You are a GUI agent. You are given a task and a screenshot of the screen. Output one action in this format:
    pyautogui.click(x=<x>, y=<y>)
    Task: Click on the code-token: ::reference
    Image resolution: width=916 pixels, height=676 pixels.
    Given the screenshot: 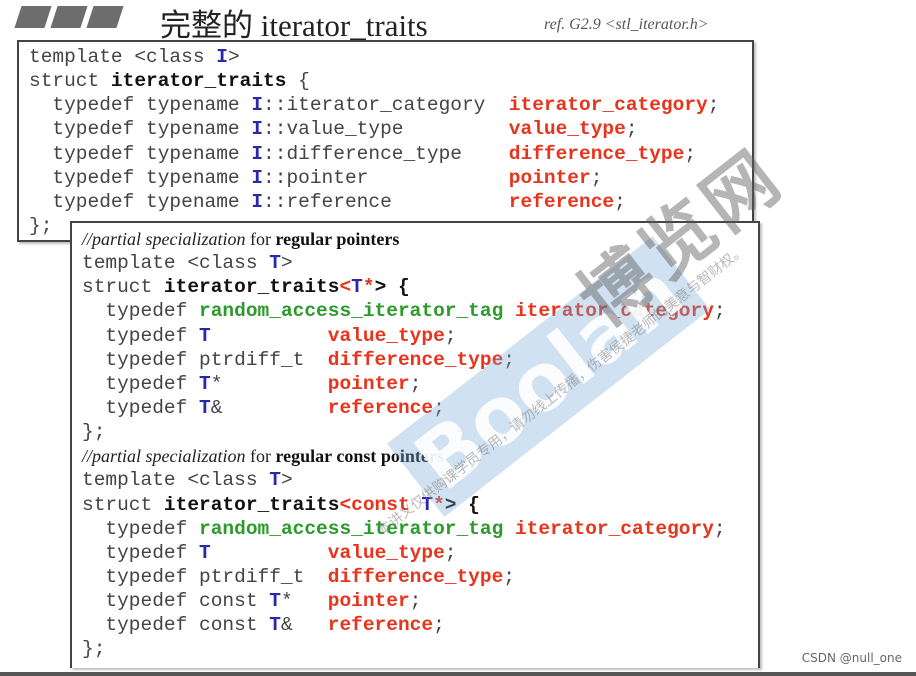 What is the action you would take?
    pyautogui.click(x=386, y=201)
    